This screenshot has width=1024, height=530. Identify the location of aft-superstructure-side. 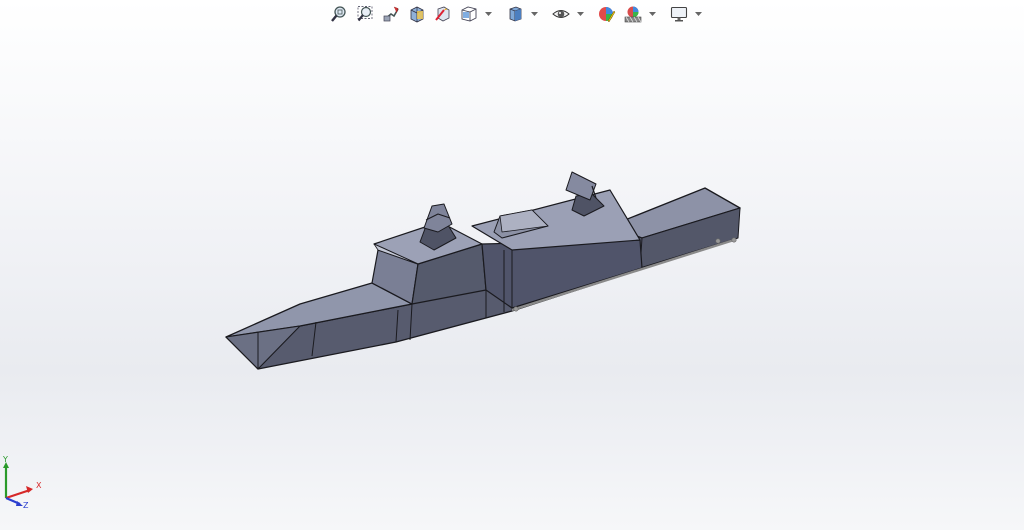
(562, 274).